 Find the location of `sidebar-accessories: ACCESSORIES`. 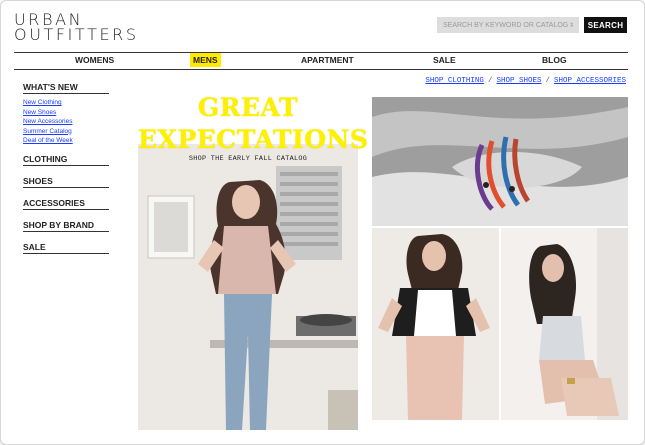

sidebar-accessories: ACCESSORIES is located at coordinates (66, 204).